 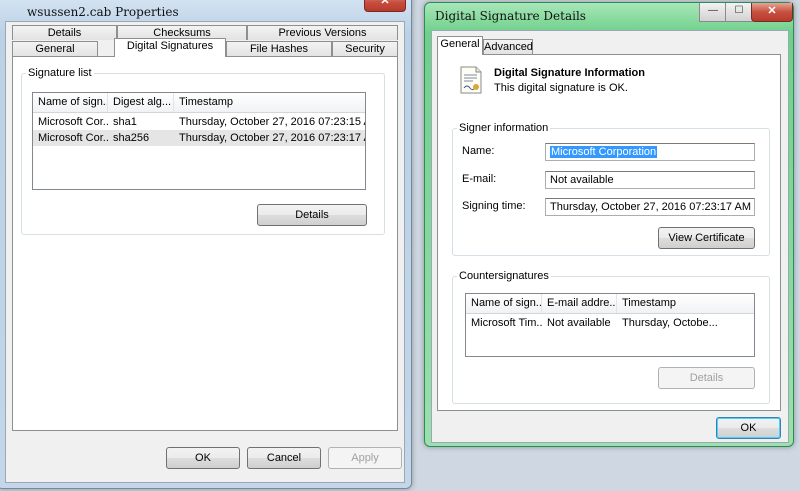 I want to click on signing-time-field: Thursday, October 27, 2016 07:23:17 AM, so click(x=650, y=207).